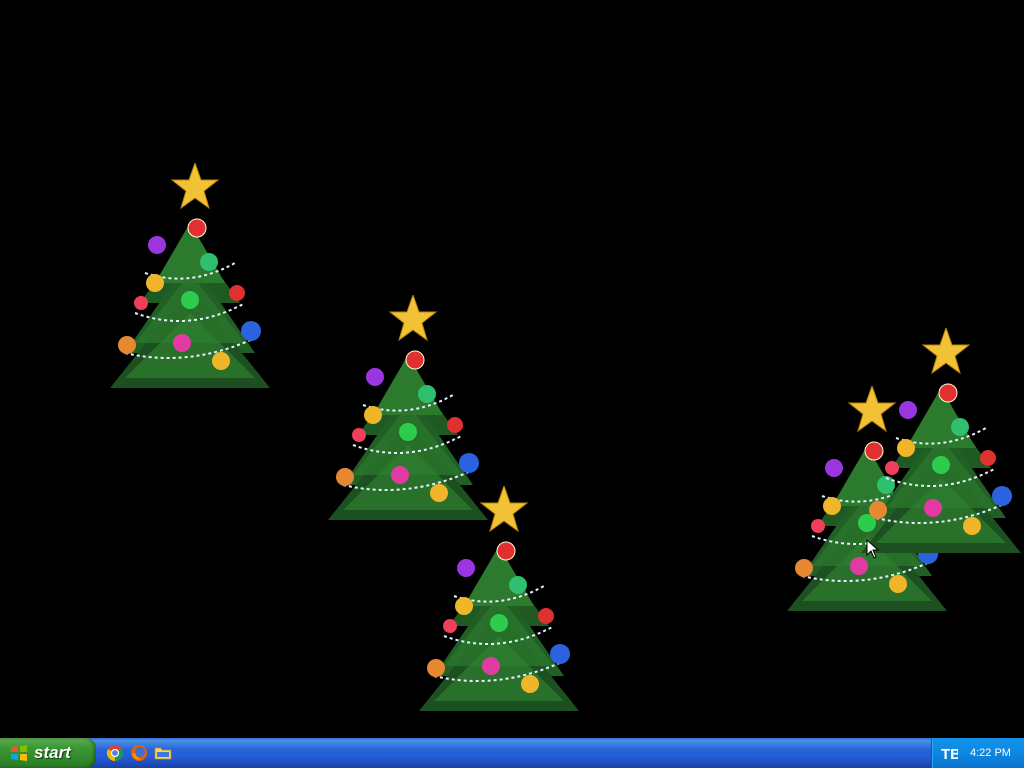 The width and height of the screenshot is (1024, 768). What do you see at coordinates (19, 753) in the screenshot?
I see `windows-flag-icon` at bounding box center [19, 753].